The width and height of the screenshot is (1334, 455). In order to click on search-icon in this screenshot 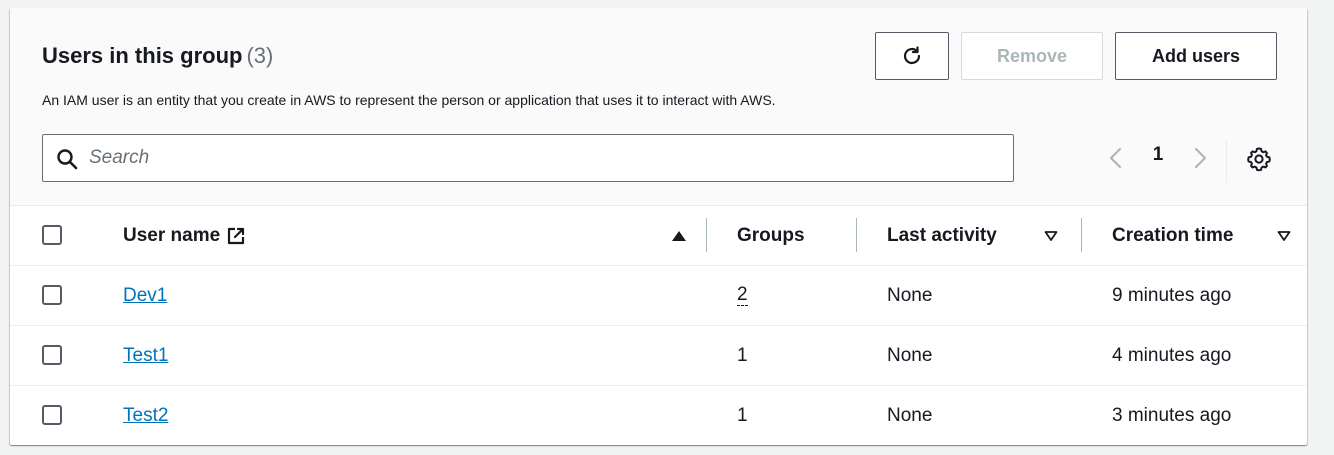, I will do `click(67, 159)`.